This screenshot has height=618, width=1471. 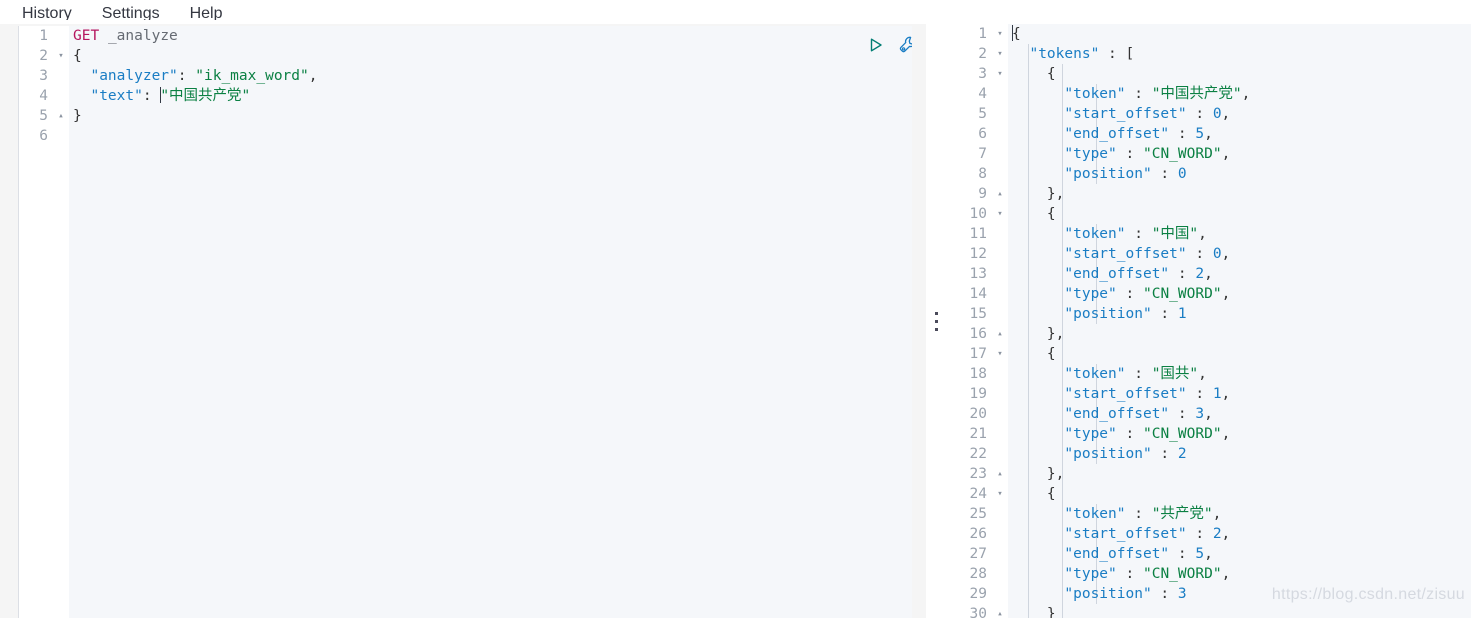 What do you see at coordinates (977, 74) in the screenshot?
I see `gutter-line: 3 ▾` at bounding box center [977, 74].